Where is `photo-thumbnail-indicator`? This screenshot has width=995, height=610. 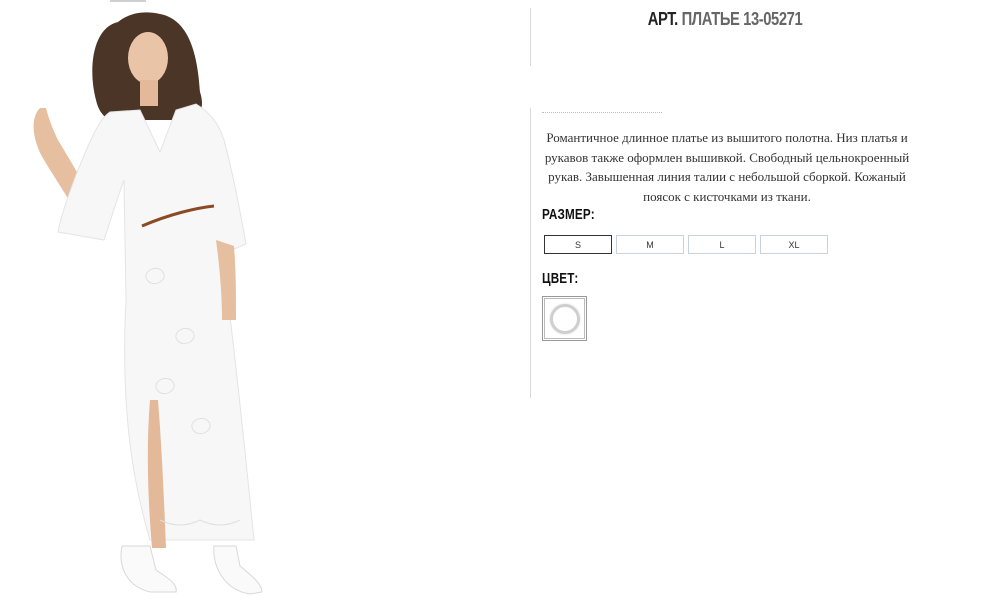 photo-thumbnail-indicator is located at coordinates (128, 1).